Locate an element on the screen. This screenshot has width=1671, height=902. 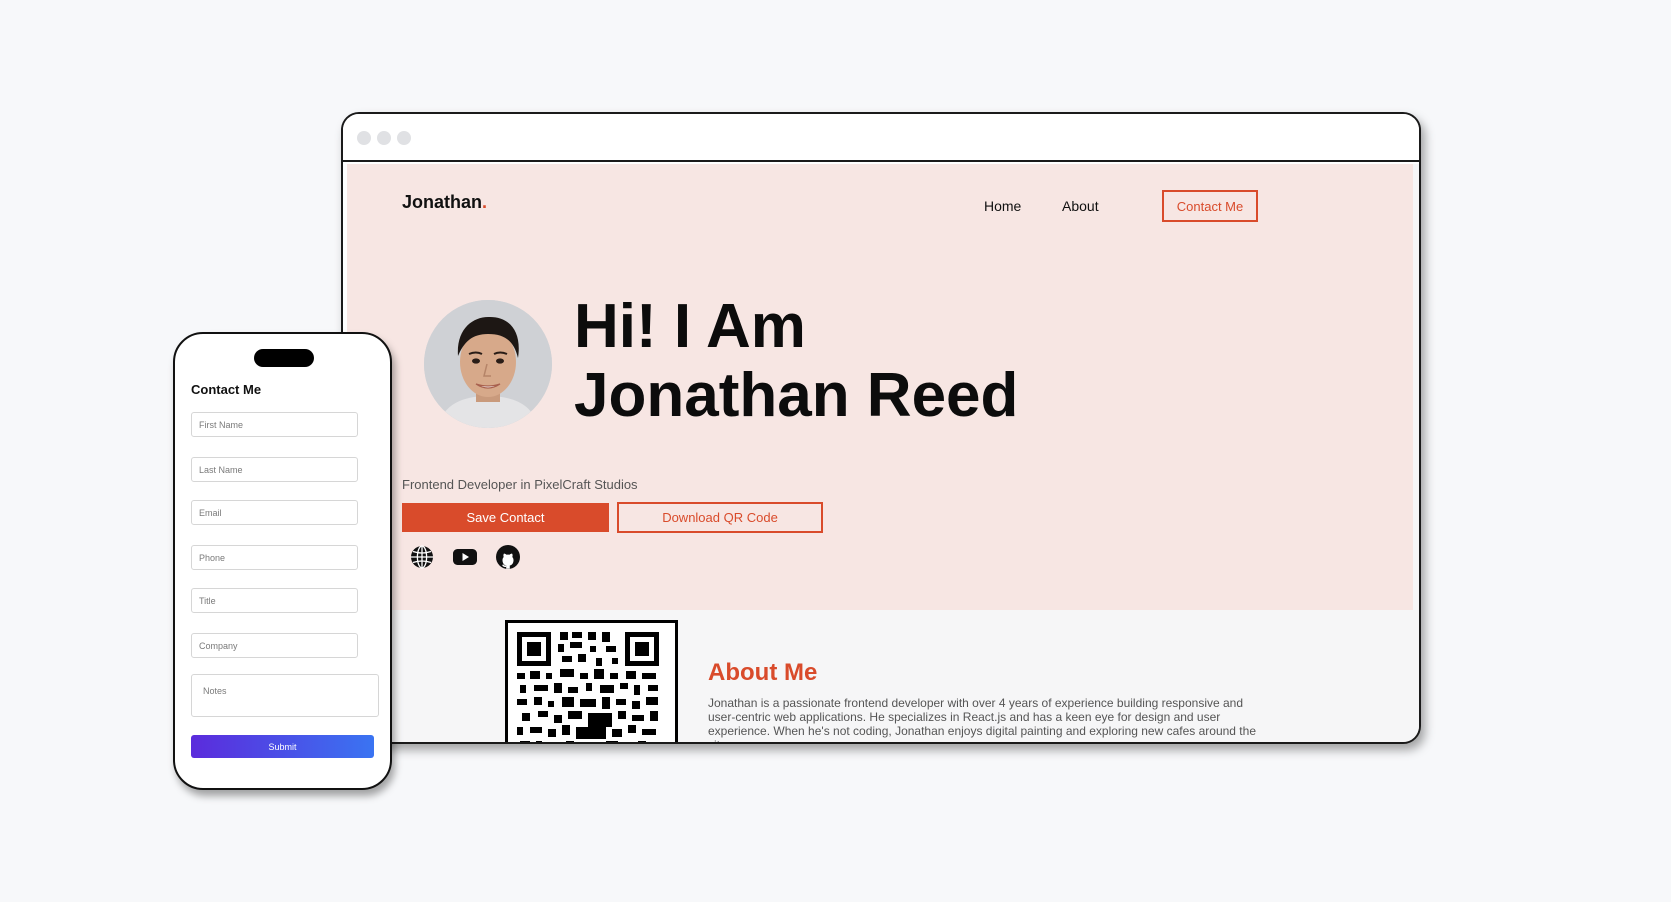
site-logo: Jonathan. is located at coordinates (444, 202).